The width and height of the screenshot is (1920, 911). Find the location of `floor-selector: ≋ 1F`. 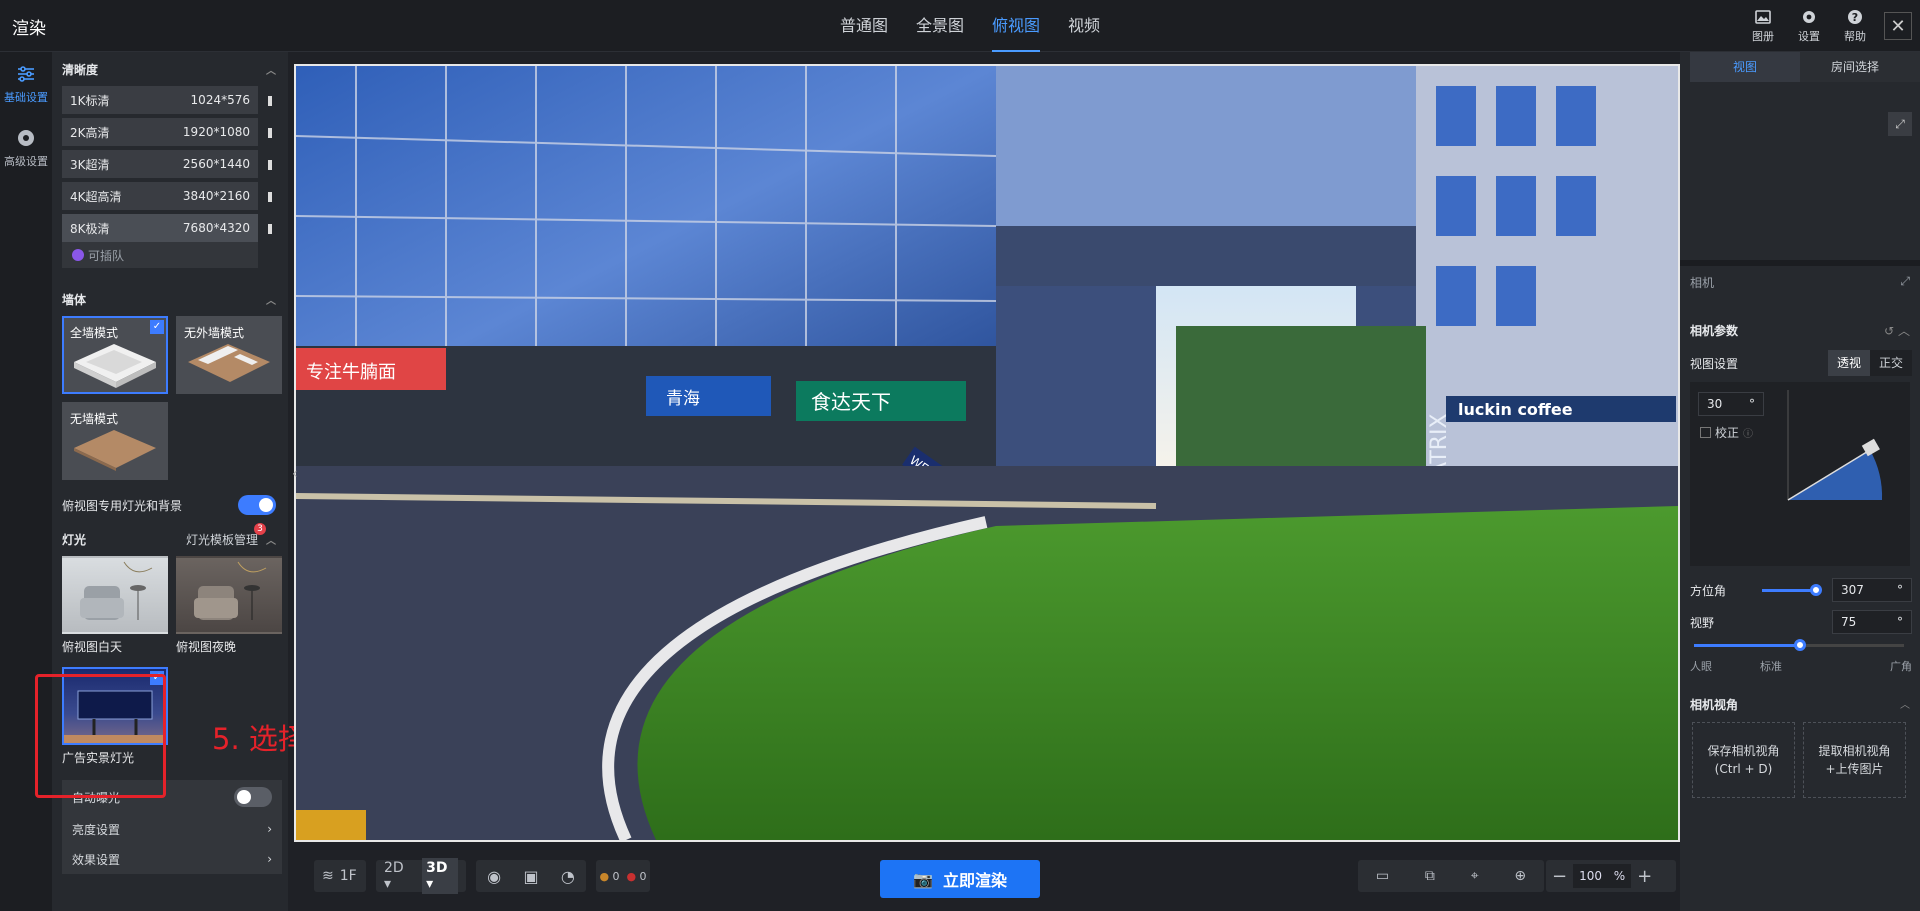

floor-selector: ≋ 1F is located at coordinates (340, 876).